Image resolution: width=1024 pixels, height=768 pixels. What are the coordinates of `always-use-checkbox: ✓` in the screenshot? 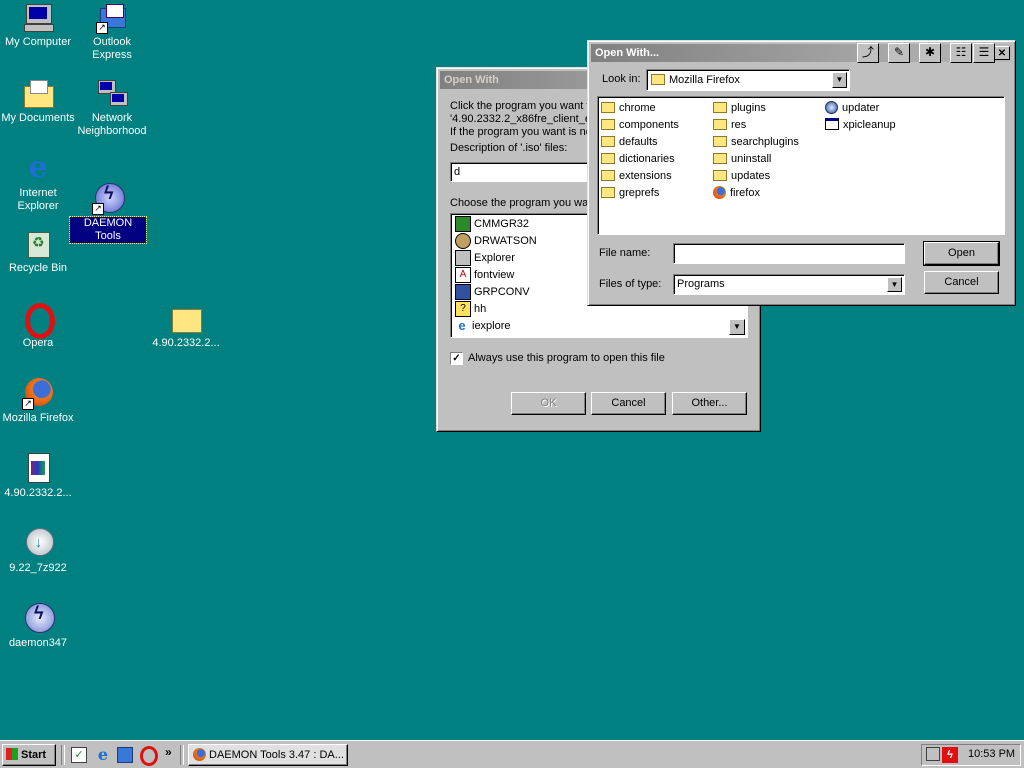 It's located at (456, 358).